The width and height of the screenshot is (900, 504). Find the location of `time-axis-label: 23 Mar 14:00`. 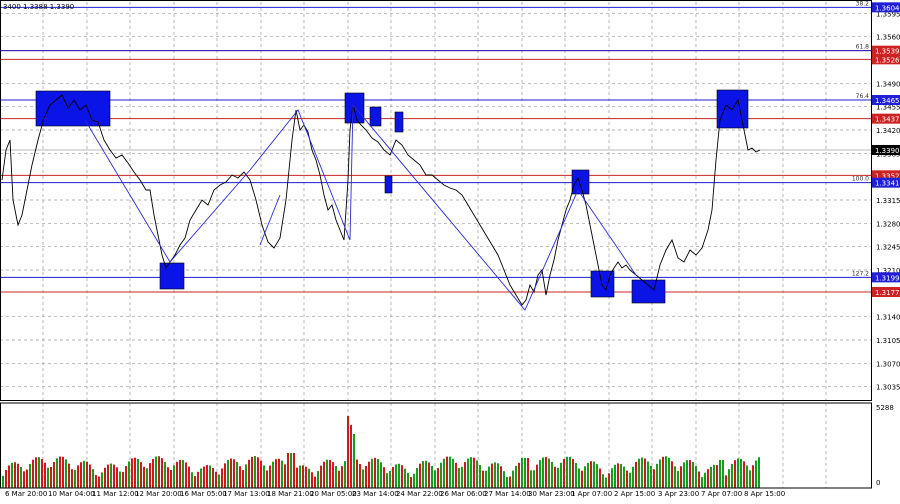

time-axis-label: 23 Mar 14:00 is located at coordinates (375, 494).